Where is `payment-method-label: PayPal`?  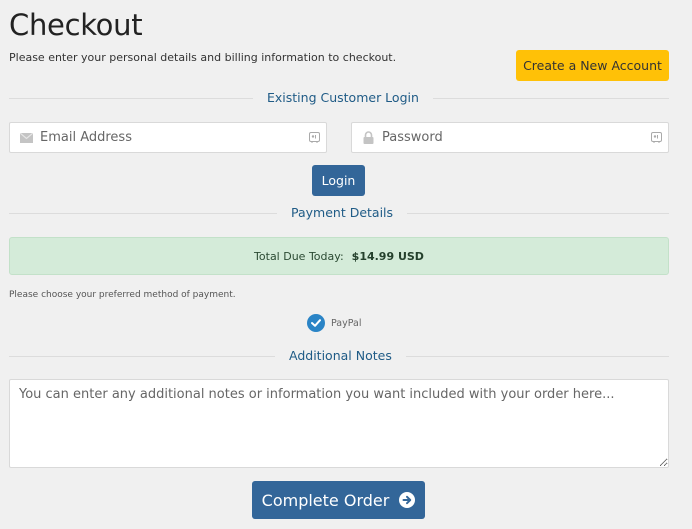
payment-method-label: PayPal is located at coordinates (346, 323).